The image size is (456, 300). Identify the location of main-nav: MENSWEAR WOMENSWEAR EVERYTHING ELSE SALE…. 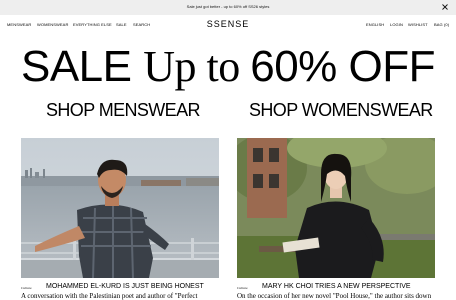
(228, 24).